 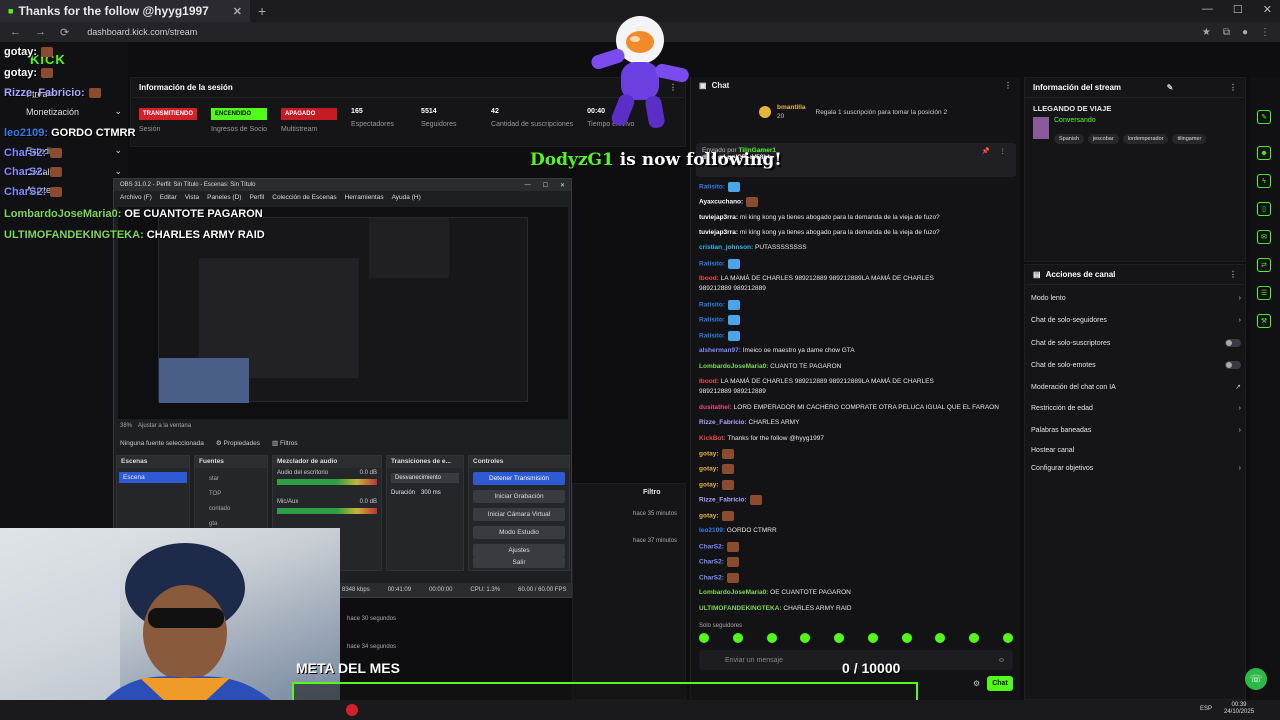 What do you see at coordinates (238, 443) in the screenshot?
I see `properties-button: ⚙ Propiedades` at bounding box center [238, 443].